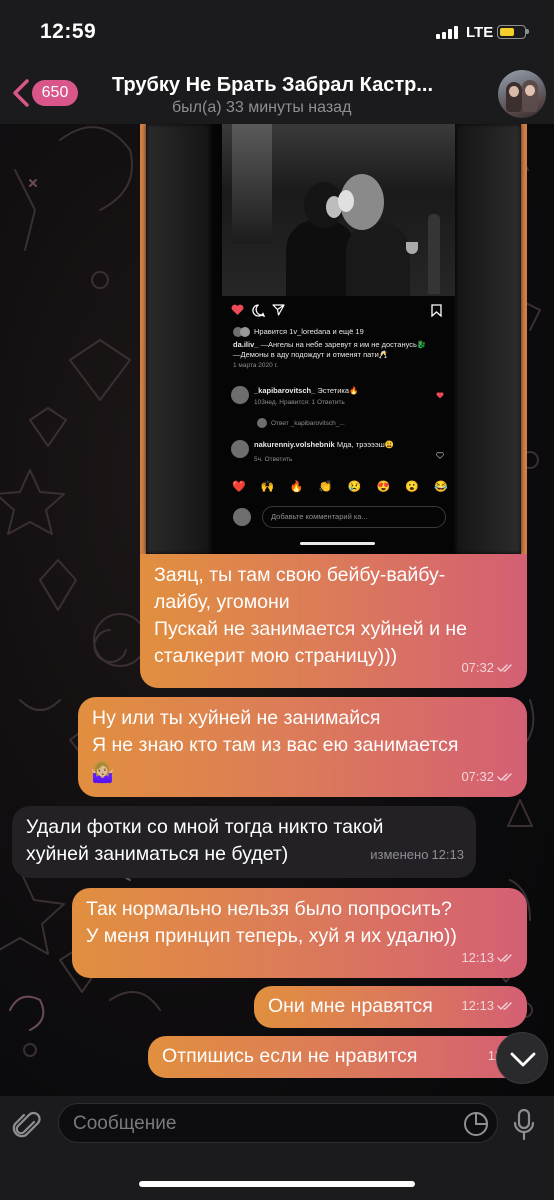 The width and height of the screenshot is (554, 1200). What do you see at coordinates (340, 487) in the screenshot?
I see `emoji-bar: ❤️ 🙌 🔥 👏 😢 😍 😮 😂` at bounding box center [340, 487].